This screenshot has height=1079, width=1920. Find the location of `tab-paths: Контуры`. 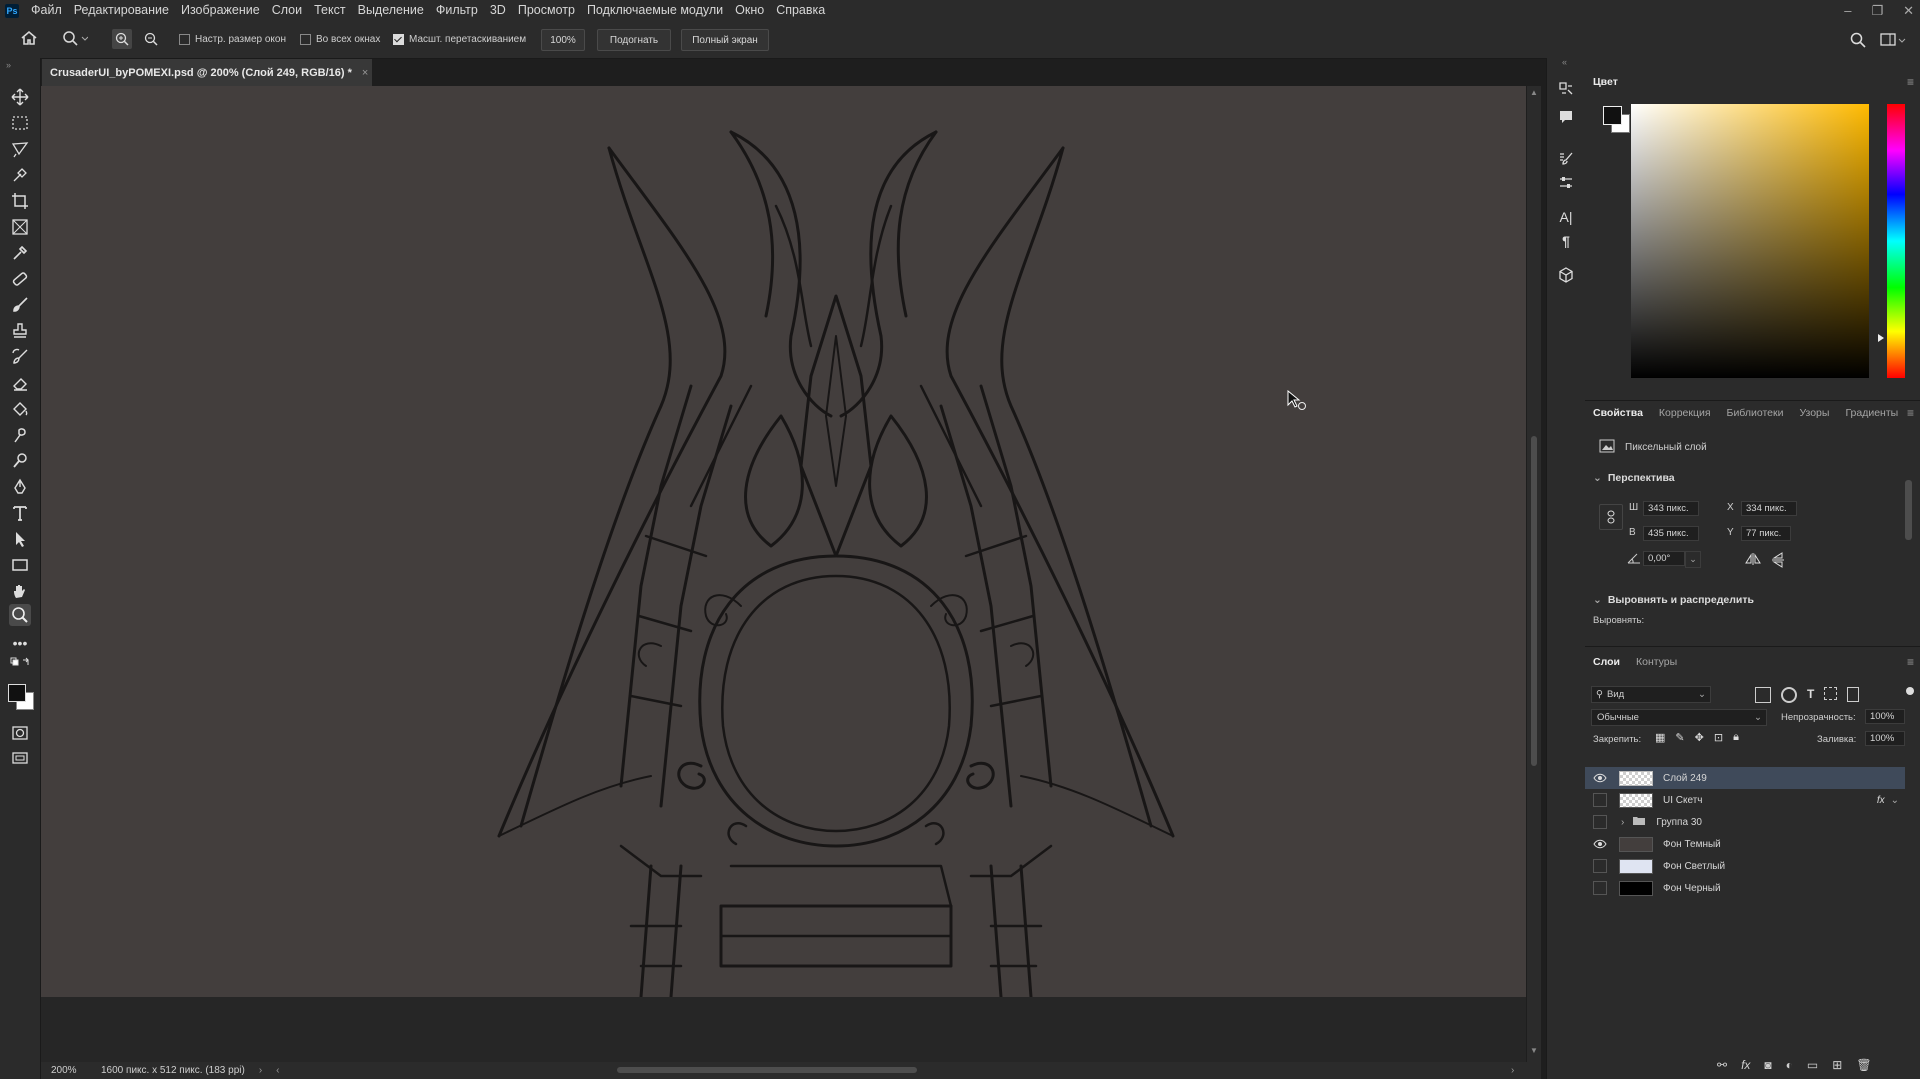

tab-paths: Контуры is located at coordinates (1656, 662).